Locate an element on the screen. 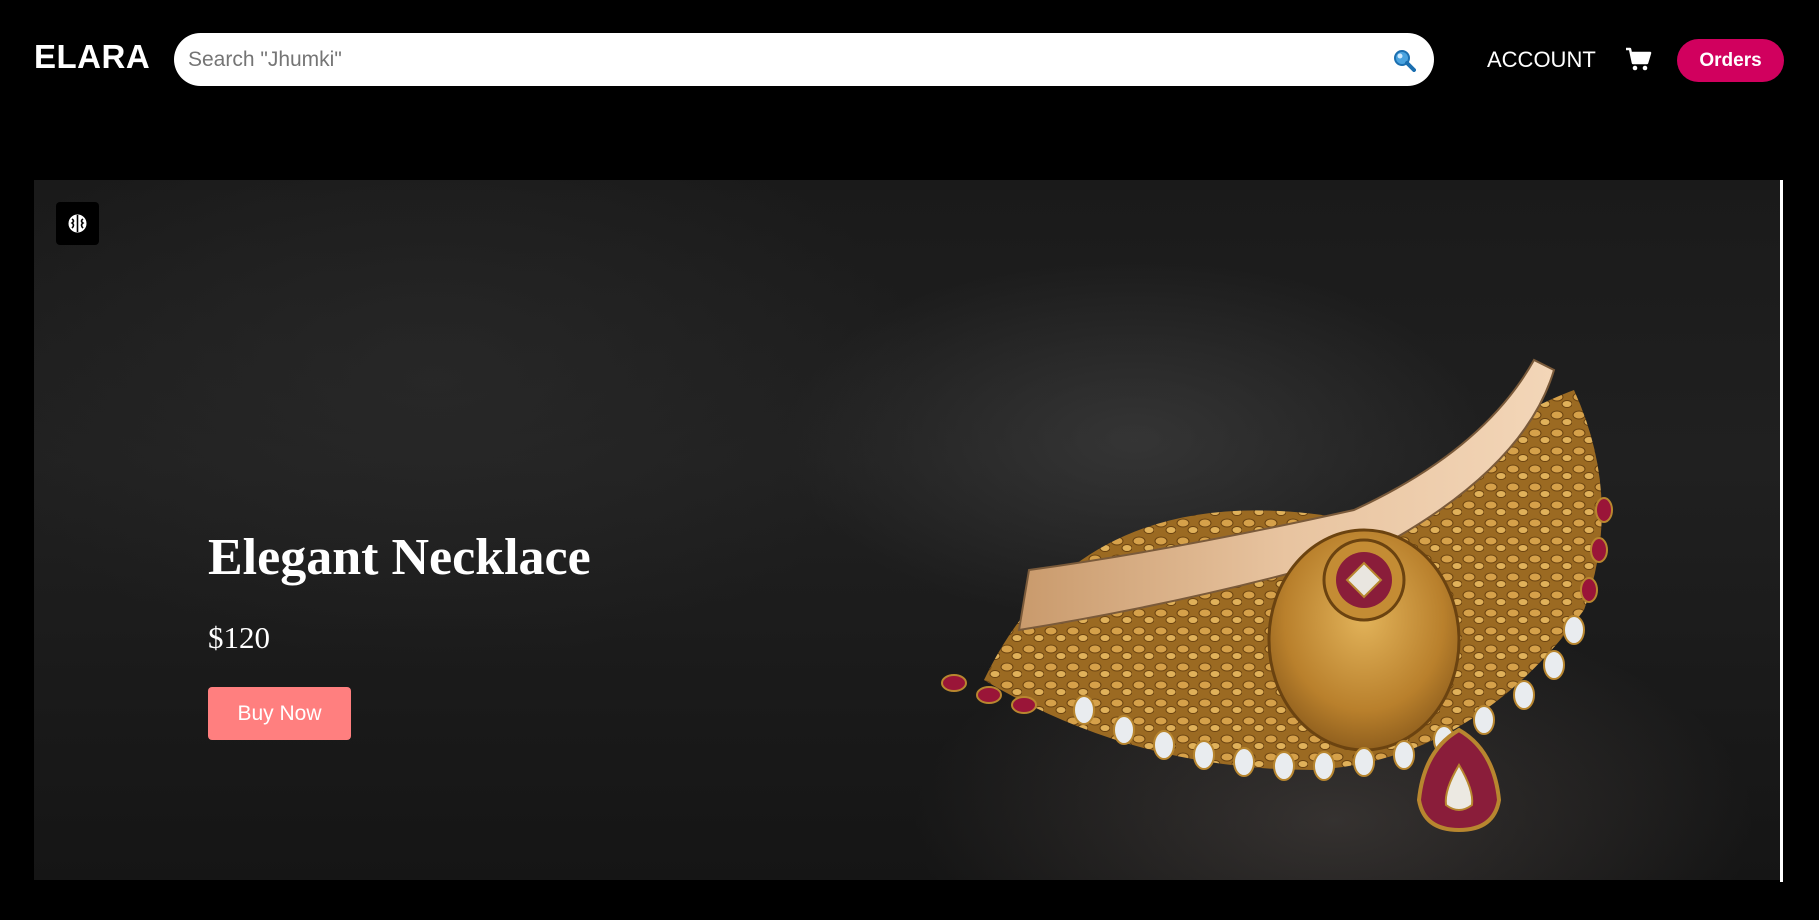 The image size is (1819, 920). search-bar is located at coordinates (804, 59).